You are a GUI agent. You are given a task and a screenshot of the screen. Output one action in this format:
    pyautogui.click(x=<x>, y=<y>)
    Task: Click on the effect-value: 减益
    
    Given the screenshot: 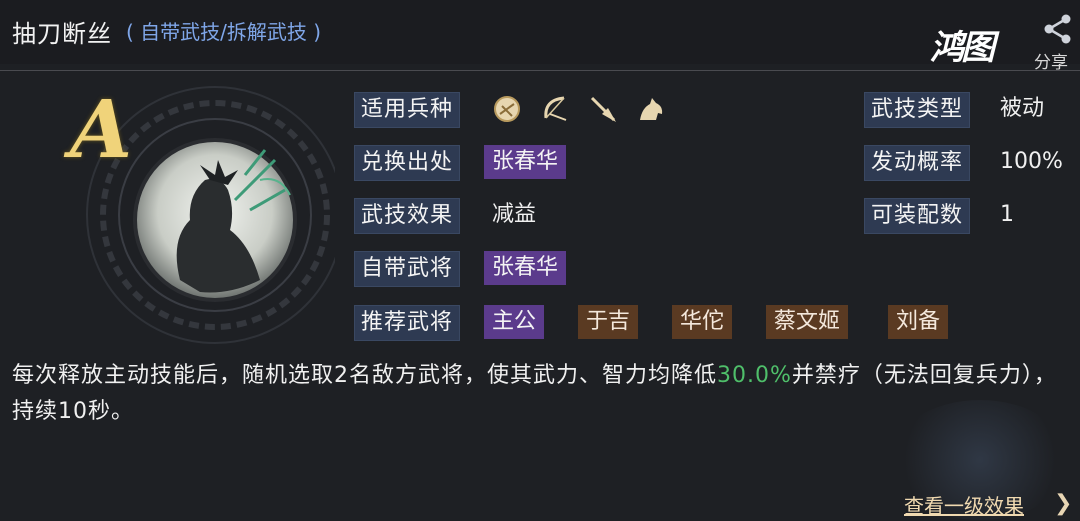 What is the action you would take?
    pyautogui.click(x=514, y=214)
    